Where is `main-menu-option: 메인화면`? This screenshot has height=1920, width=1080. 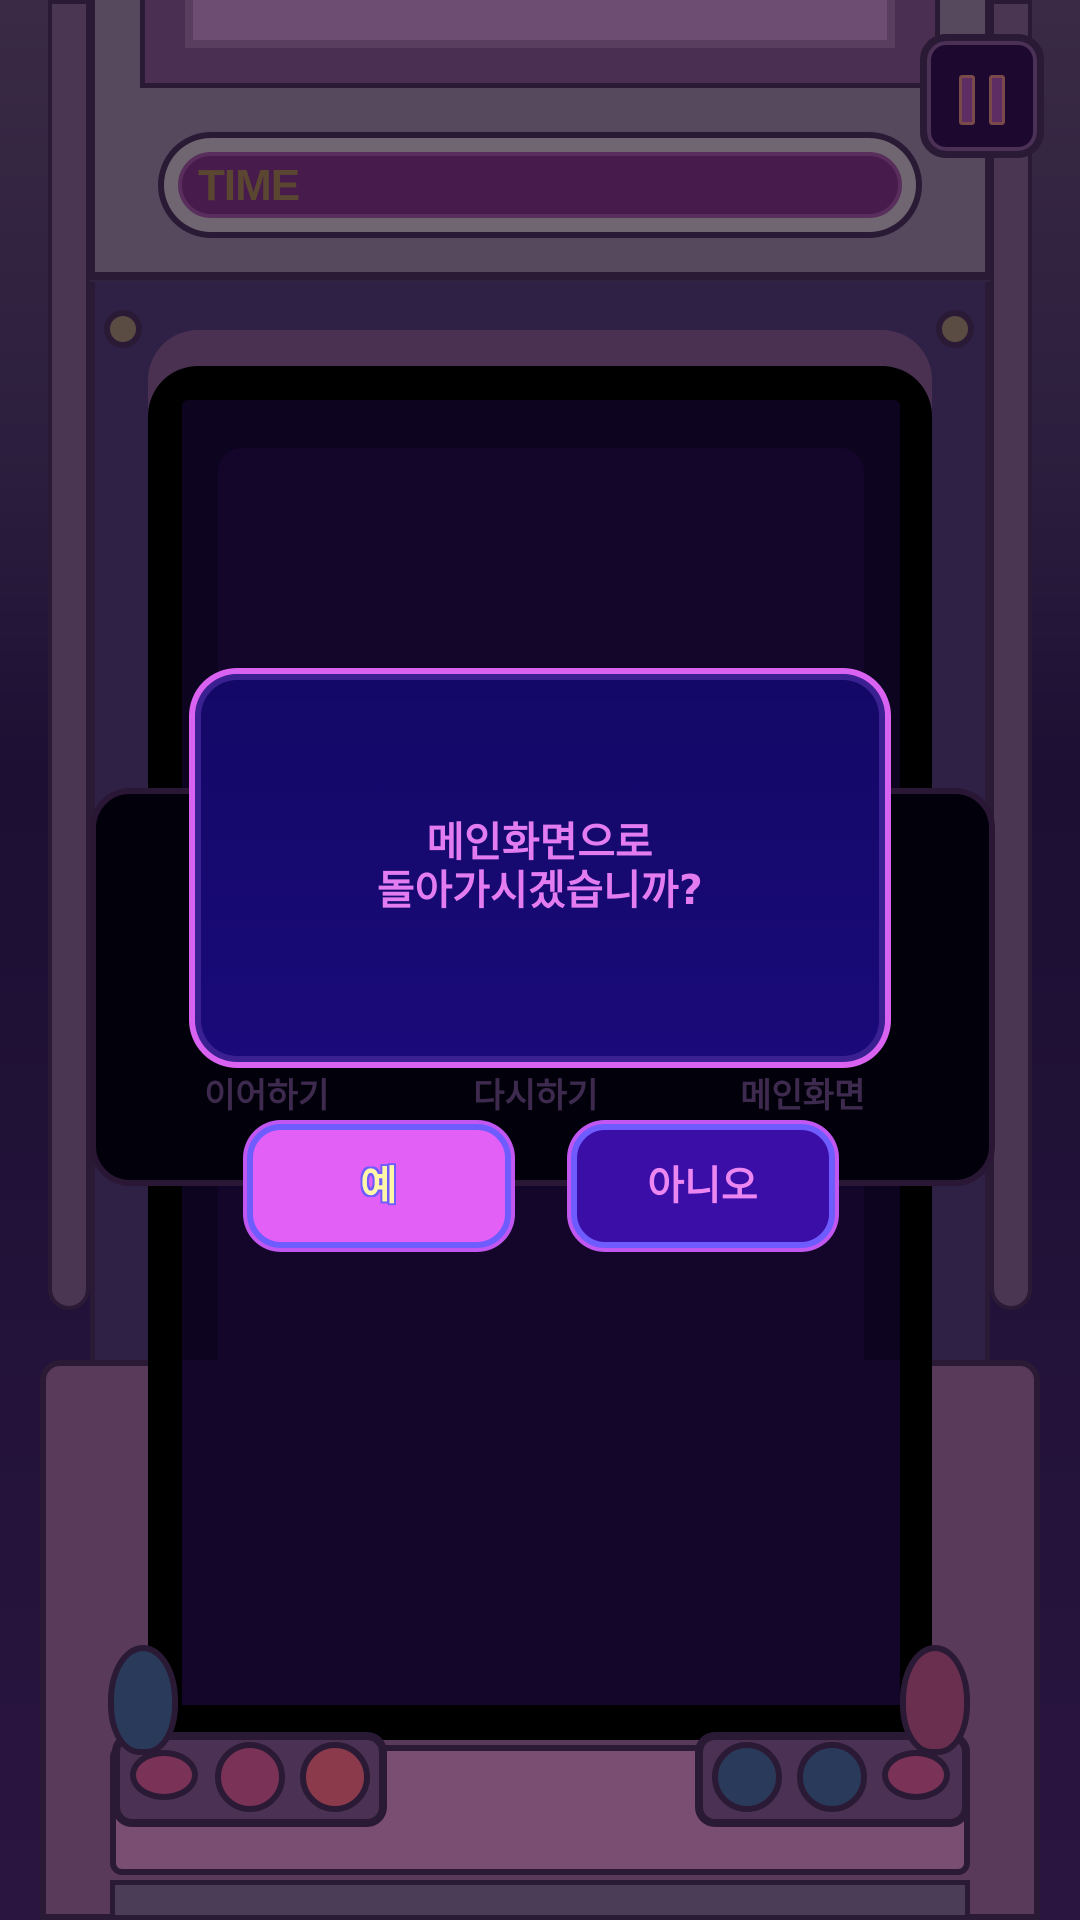 main-menu-option: 메인화면 is located at coordinates (803, 1096).